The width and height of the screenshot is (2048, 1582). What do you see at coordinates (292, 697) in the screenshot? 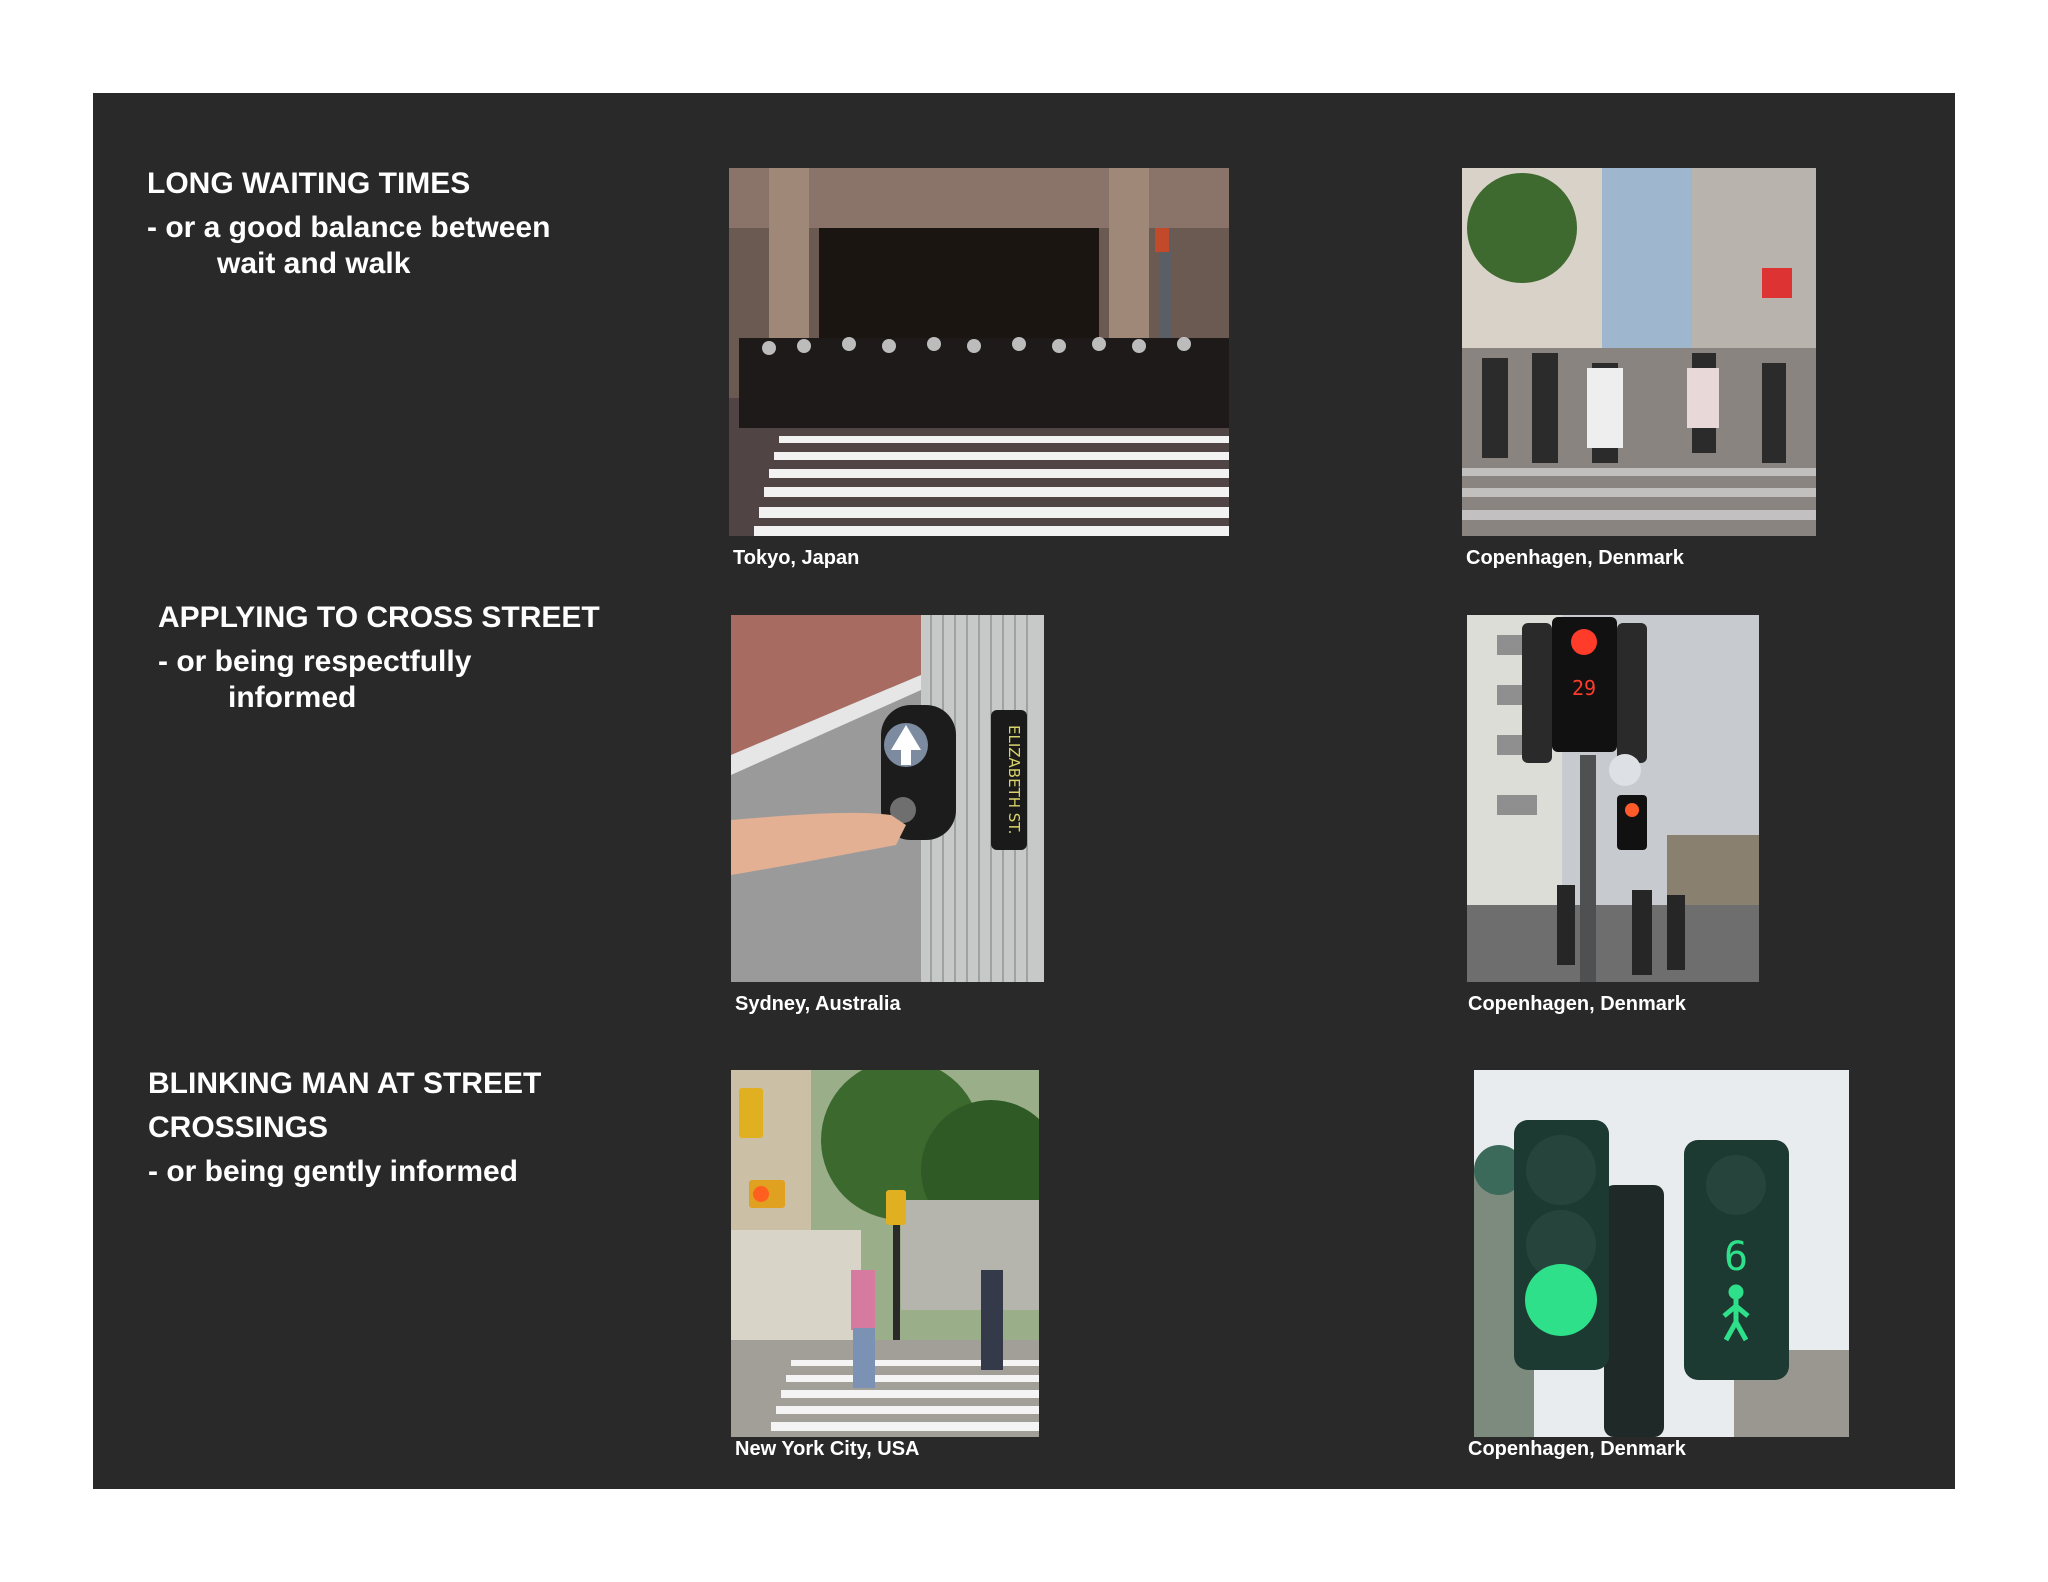
I see `heading-subtitle-cont: informed` at bounding box center [292, 697].